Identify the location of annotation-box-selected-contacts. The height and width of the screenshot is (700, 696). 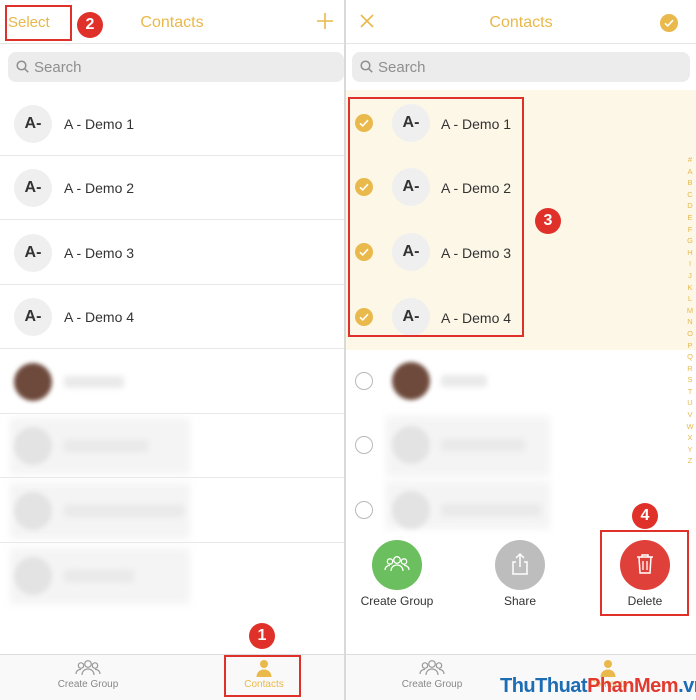
(436, 217).